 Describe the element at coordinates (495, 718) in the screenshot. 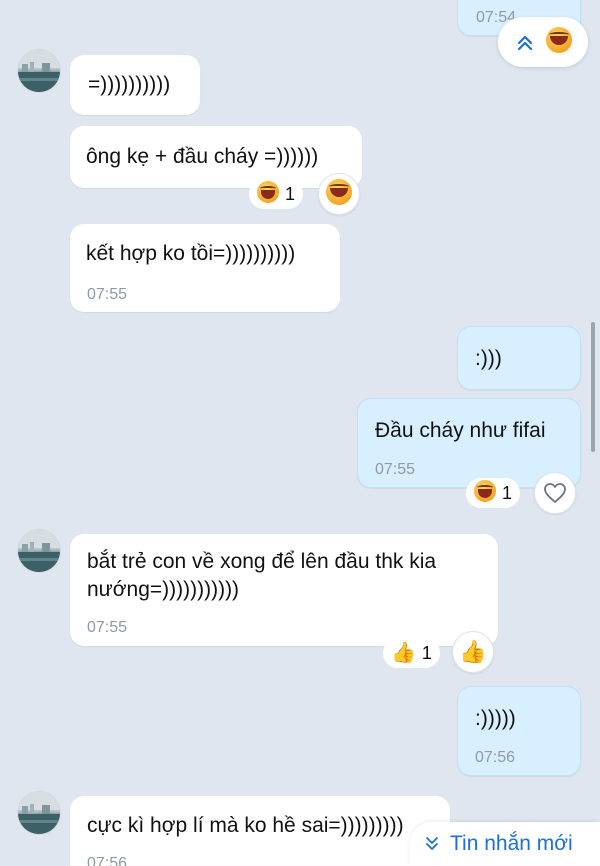

I see `message-text: :)))))` at that location.